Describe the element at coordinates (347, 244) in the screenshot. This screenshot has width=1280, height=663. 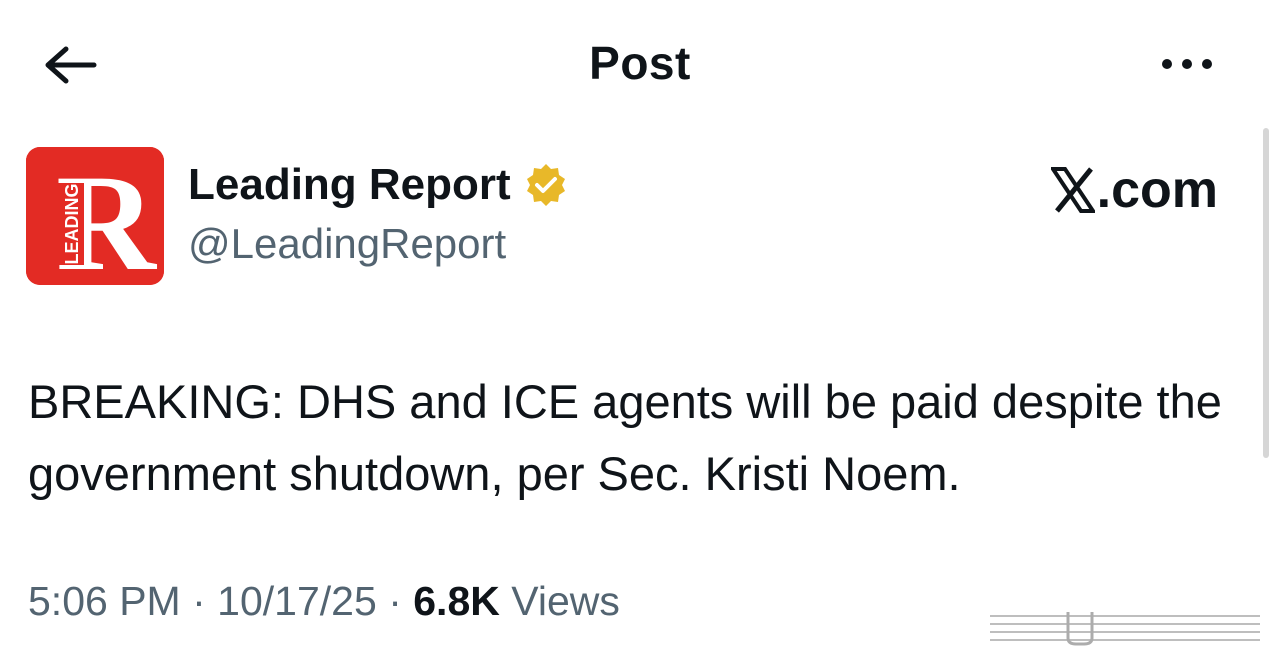
I see `author-handle: @LeadingReport` at that location.